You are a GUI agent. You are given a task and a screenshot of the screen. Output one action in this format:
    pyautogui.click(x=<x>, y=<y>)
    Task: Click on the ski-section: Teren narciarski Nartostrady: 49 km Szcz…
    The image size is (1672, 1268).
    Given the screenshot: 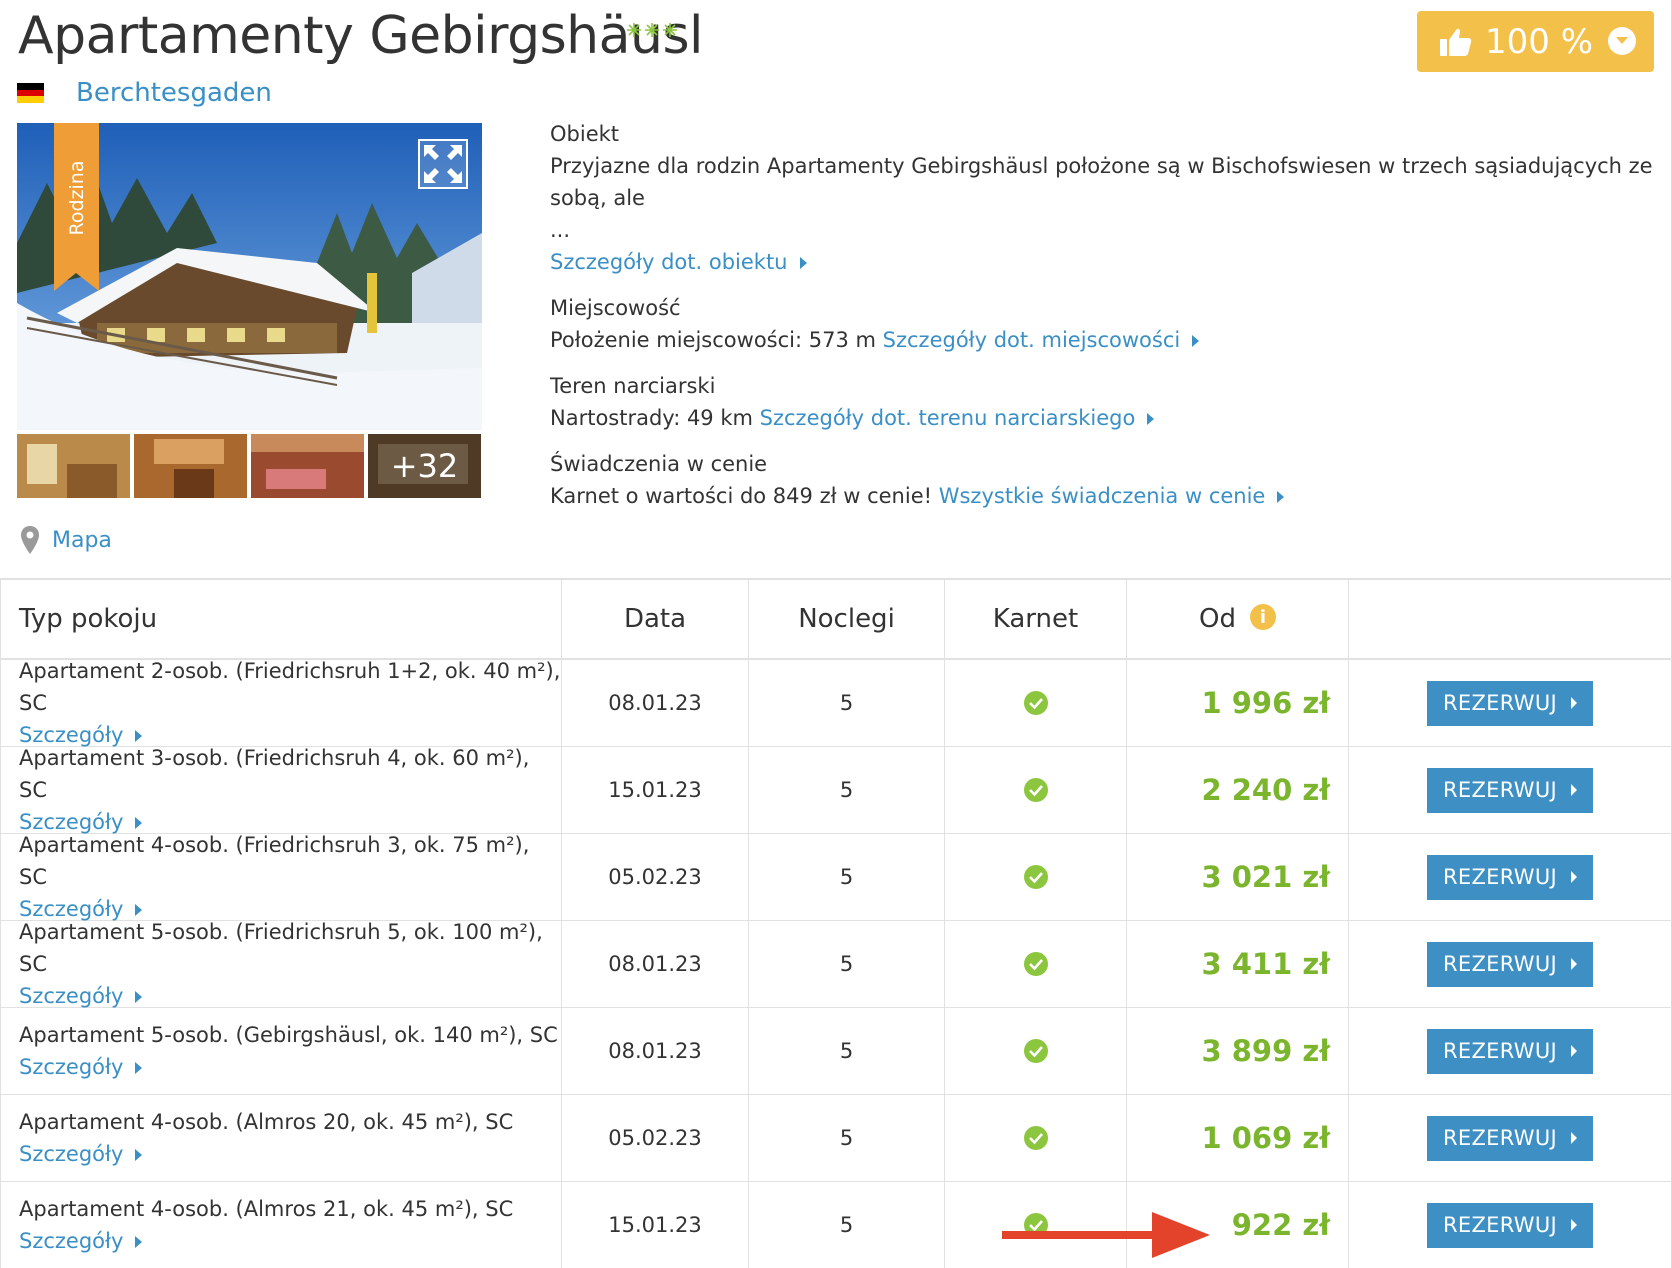 What is the action you would take?
    pyautogui.click(x=1105, y=402)
    